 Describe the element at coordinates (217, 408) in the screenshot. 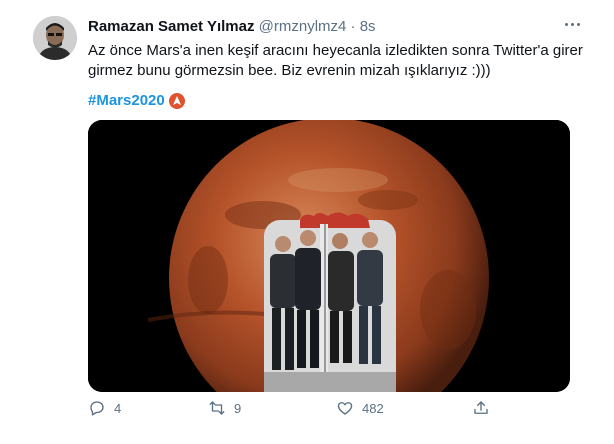

I see `retweet-icon` at that location.